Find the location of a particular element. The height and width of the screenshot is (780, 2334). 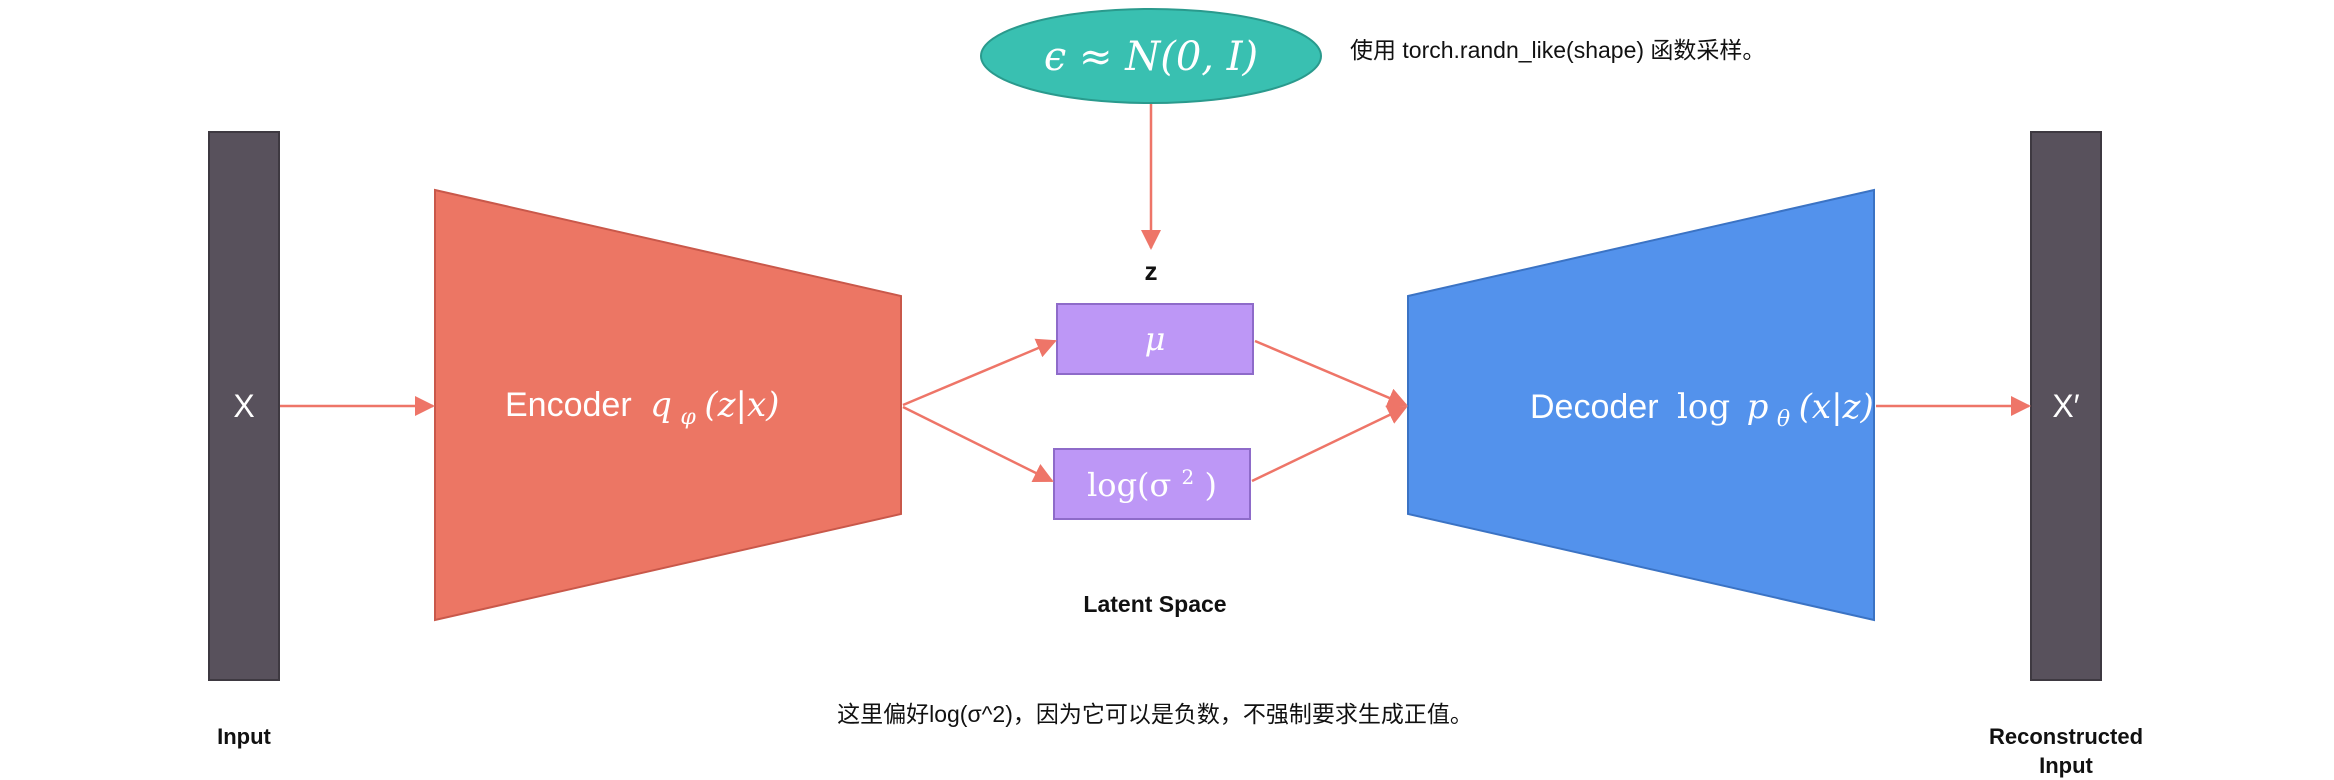

decoder-args: (x|z) is located at coordinates (1836, 407).